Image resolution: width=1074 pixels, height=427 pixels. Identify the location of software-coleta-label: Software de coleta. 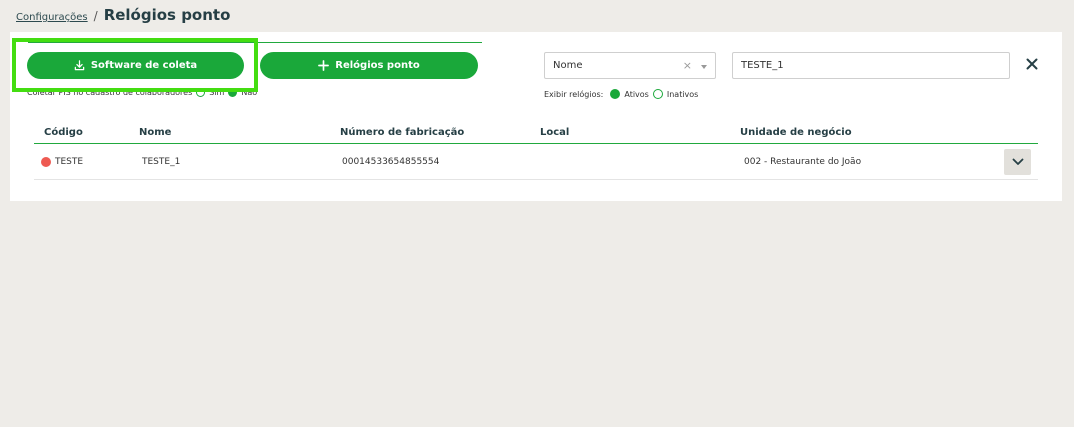
(144, 65).